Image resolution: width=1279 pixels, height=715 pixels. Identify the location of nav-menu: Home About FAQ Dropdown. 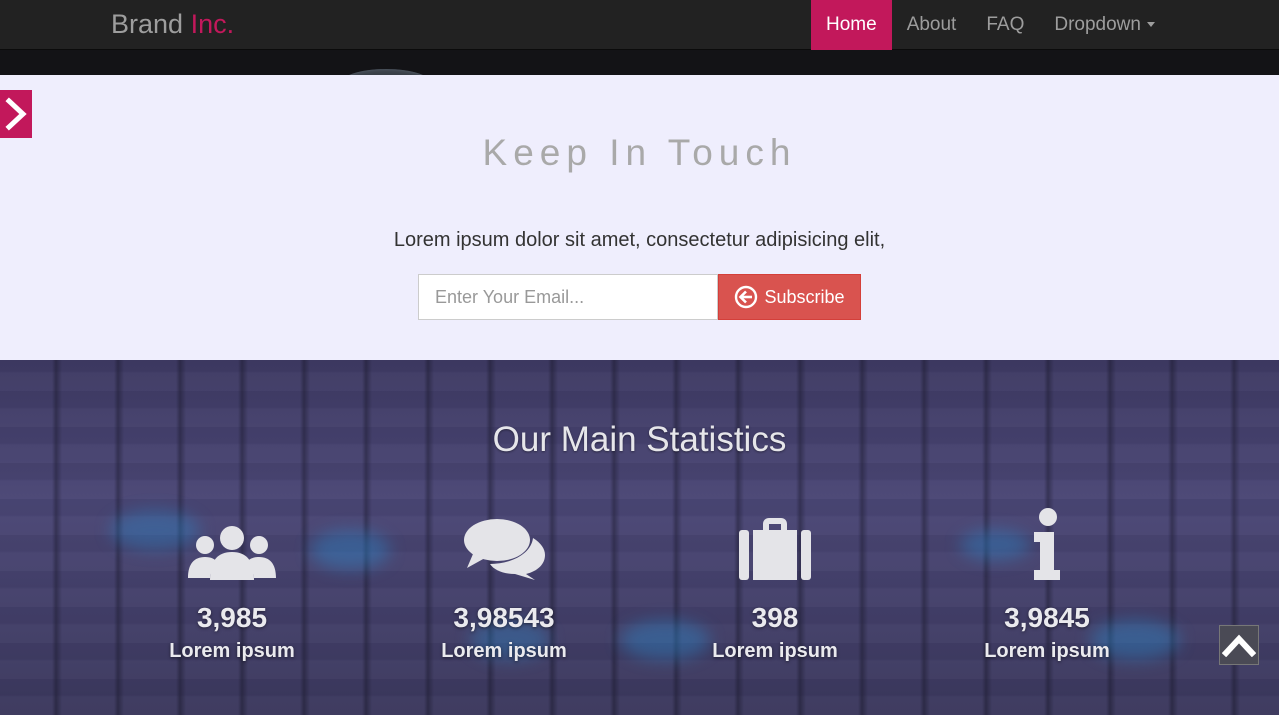
(990, 25).